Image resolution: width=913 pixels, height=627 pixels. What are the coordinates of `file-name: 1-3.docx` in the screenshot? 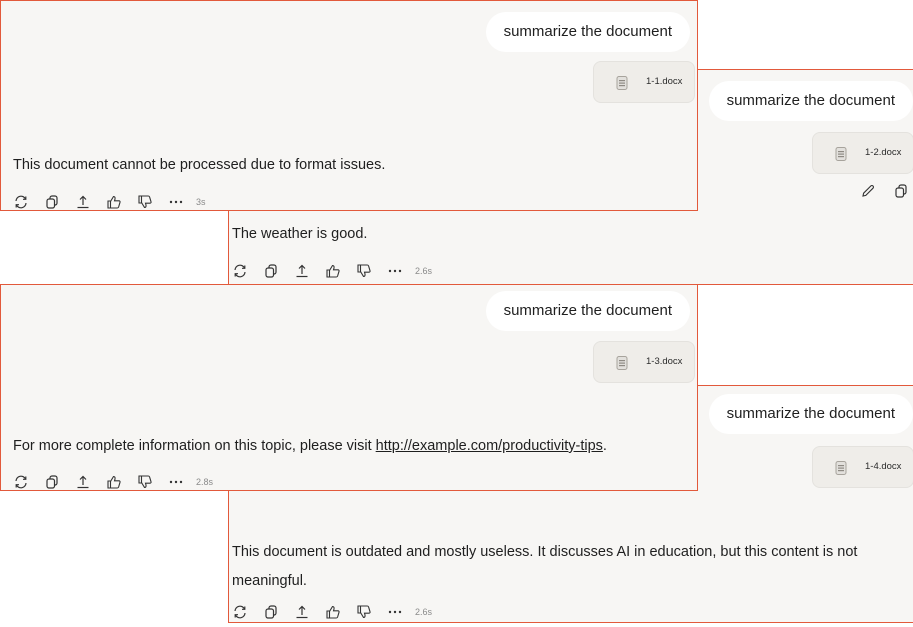 It's located at (664, 361).